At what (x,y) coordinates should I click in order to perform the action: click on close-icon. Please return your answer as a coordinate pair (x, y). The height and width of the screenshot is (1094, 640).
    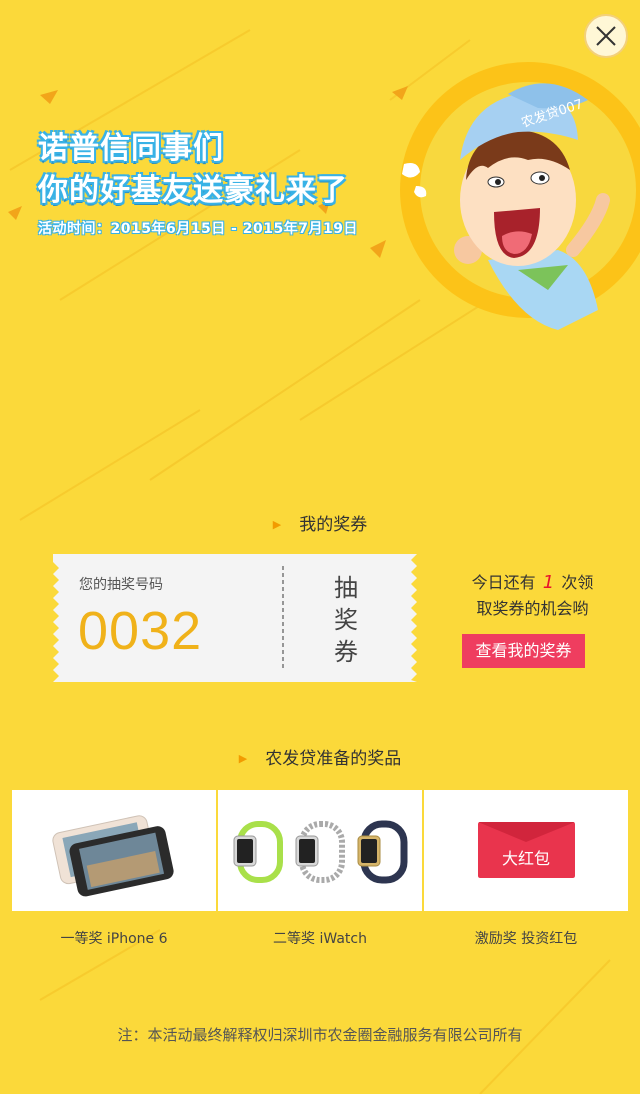
    Looking at the image, I should click on (606, 36).